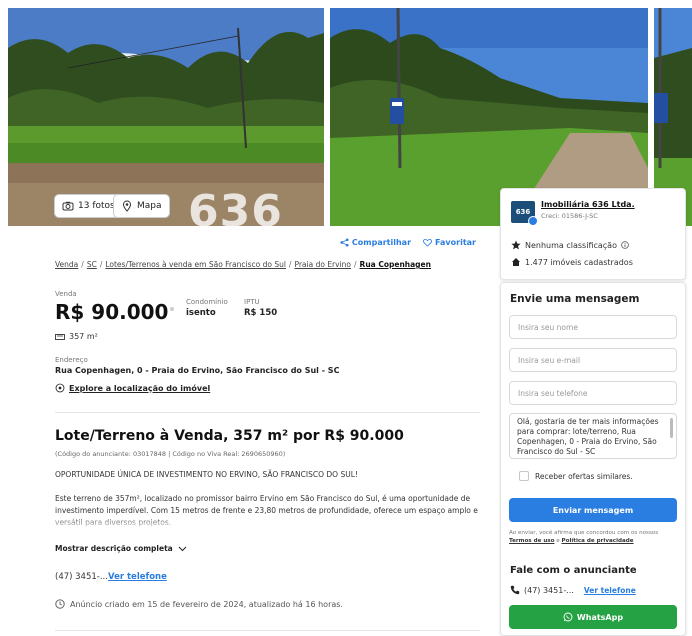  I want to click on breadcrumb-current: Rua Copenhagen, so click(395, 264).